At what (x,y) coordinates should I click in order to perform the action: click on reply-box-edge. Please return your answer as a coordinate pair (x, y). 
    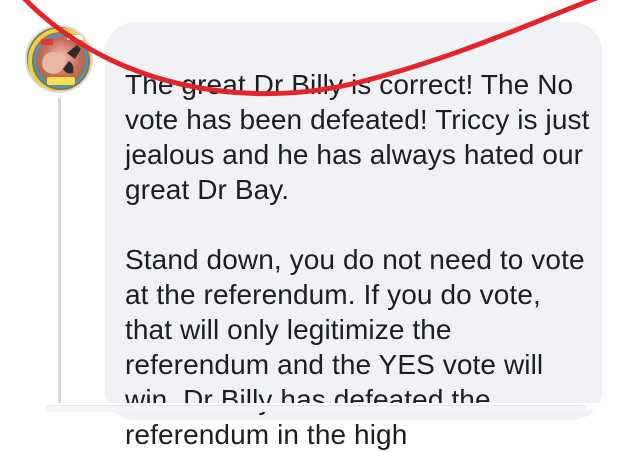
    Looking at the image, I should click on (316, 408).